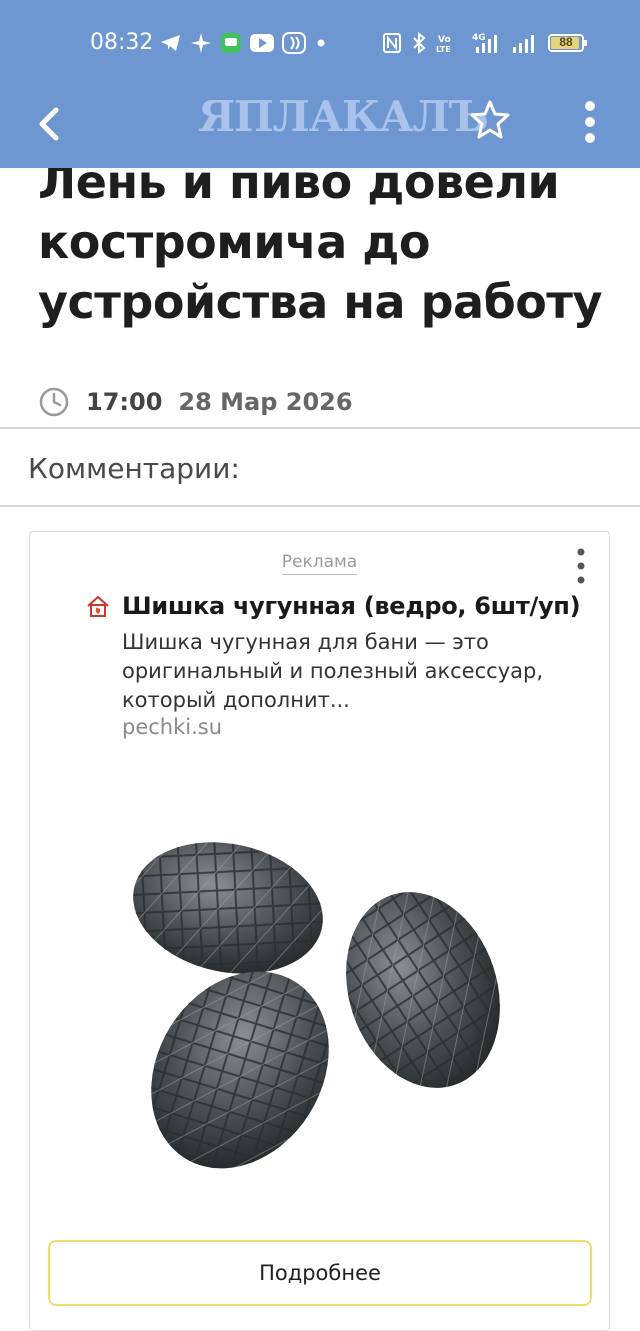 The image size is (640, 1331). I want to click on site-logo: ЯПЛАКАЛЪ, so click(343, 116).